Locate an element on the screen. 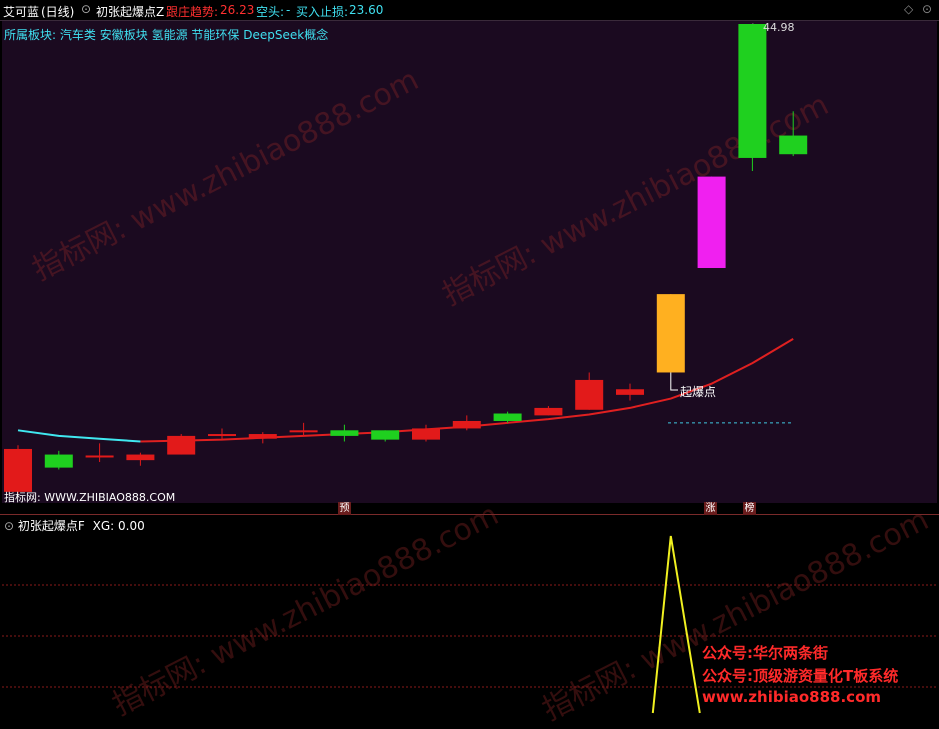  indicator-menu-icon: ⊙ is located at coordinates (9, 526).